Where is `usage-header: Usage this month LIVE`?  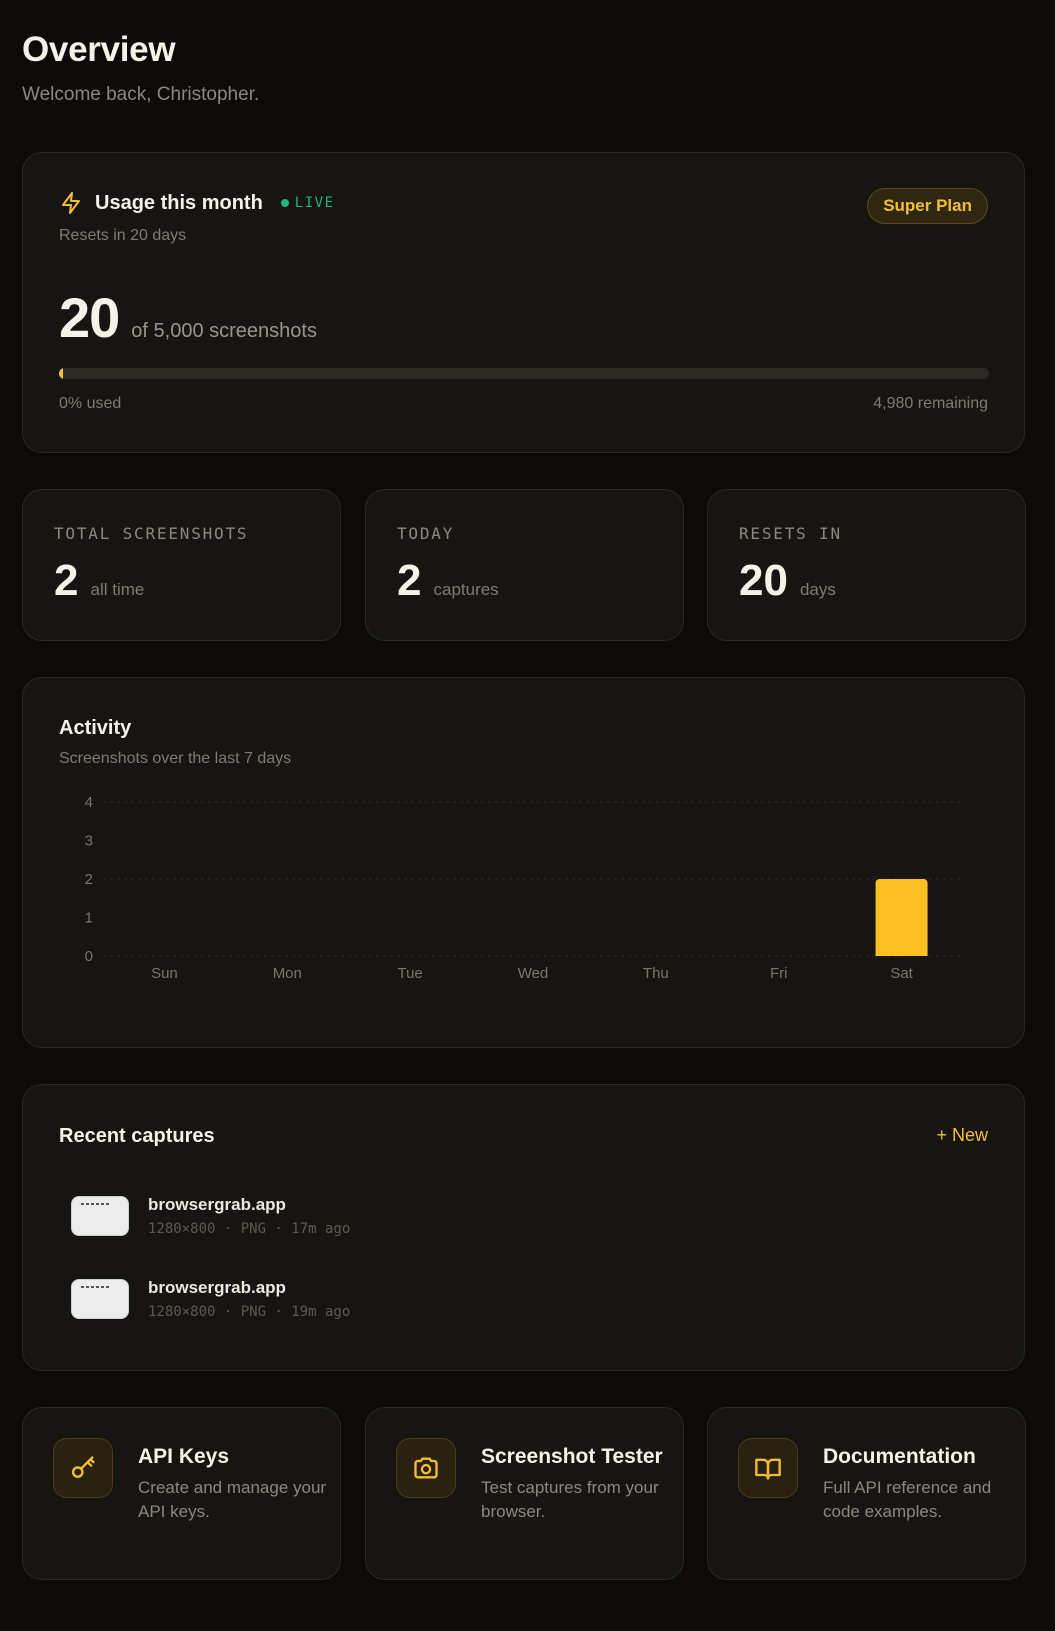
usage-header: Usage this month LIVE is located at coordinates (197, 203).